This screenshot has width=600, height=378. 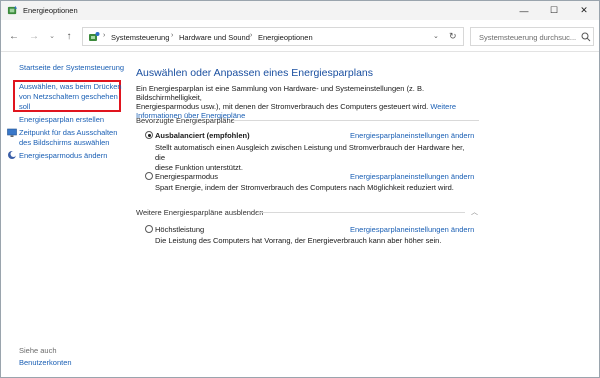 I want to click on close-button: ✕, so click(x=584, y=10).